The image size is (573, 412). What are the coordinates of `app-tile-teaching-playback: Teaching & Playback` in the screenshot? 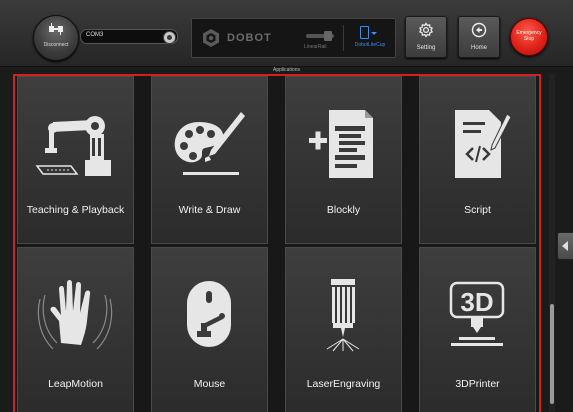 It's located at (75, 160).